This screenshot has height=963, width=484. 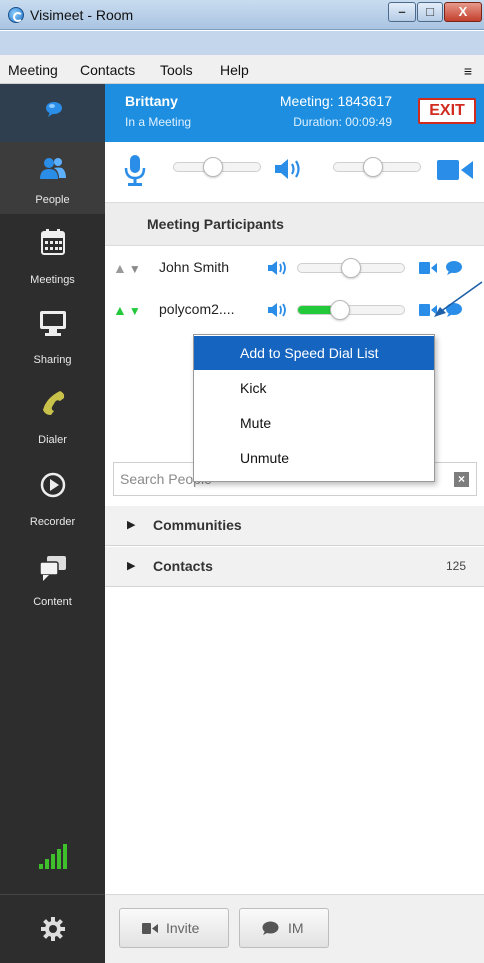 I want to click on meeting-duration: 00:09:49, so click(x=368, y=122).